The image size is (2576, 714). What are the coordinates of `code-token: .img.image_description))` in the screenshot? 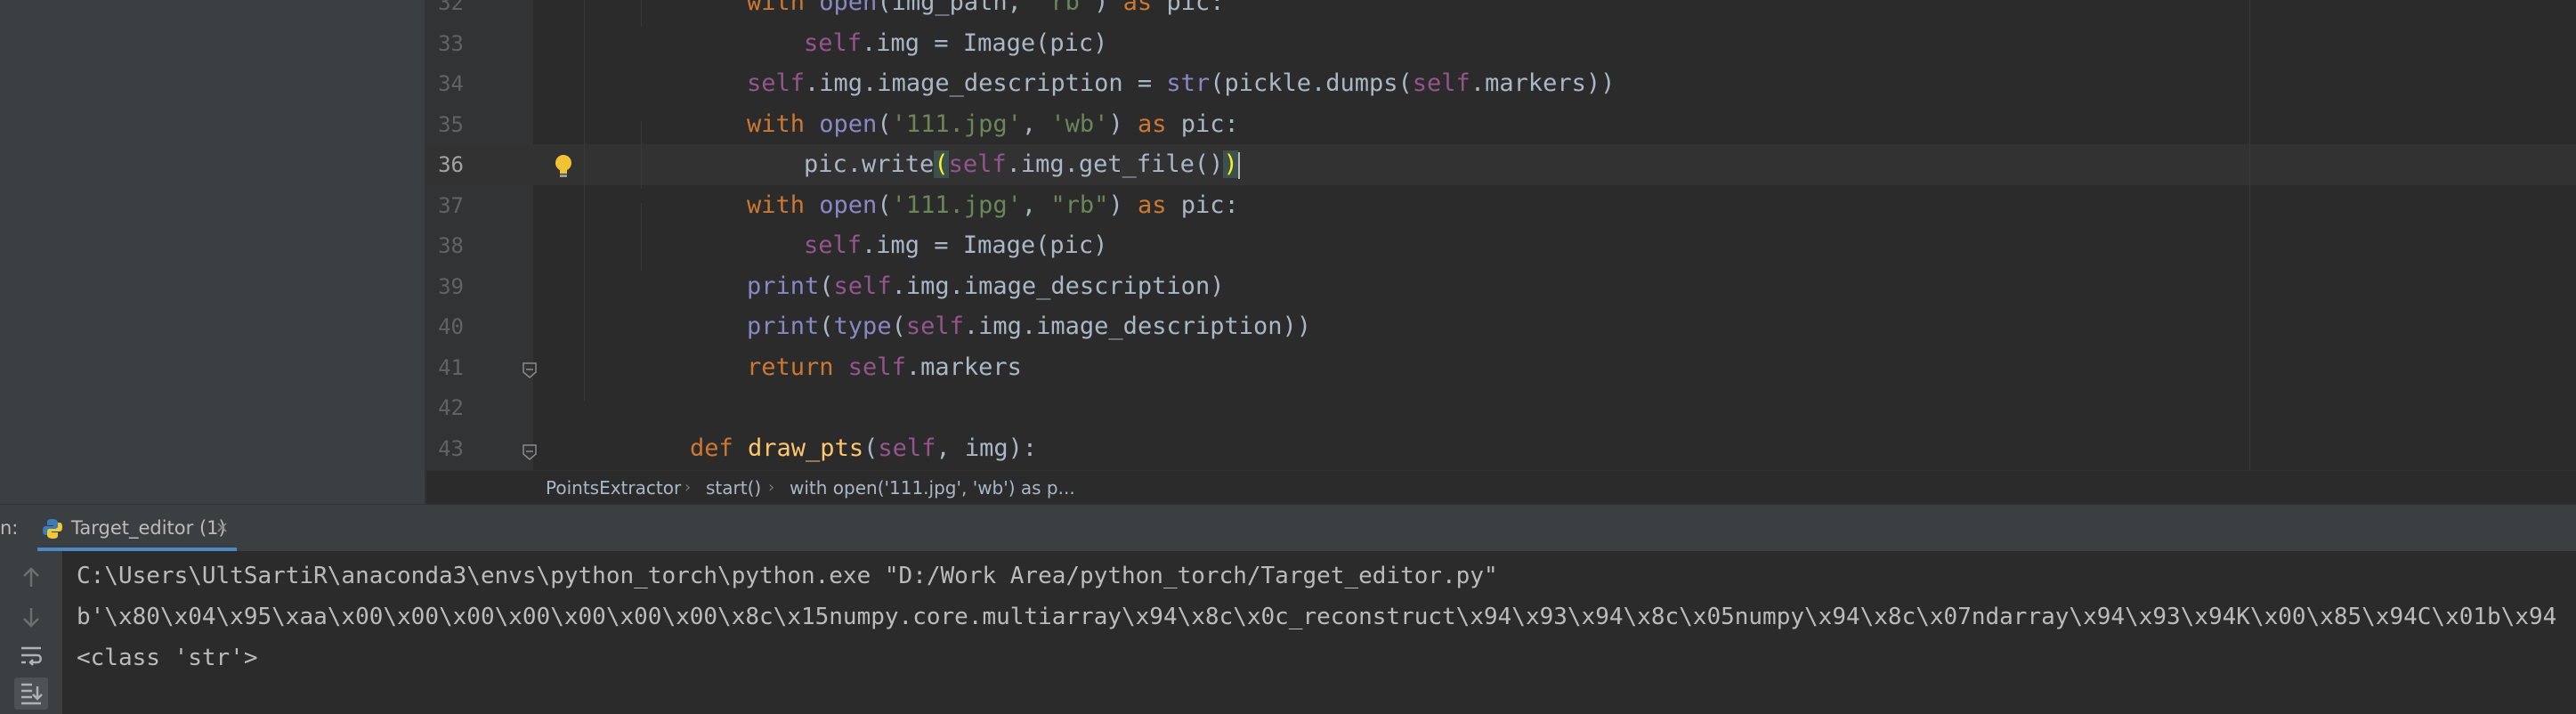 It's located at (1138, 326).